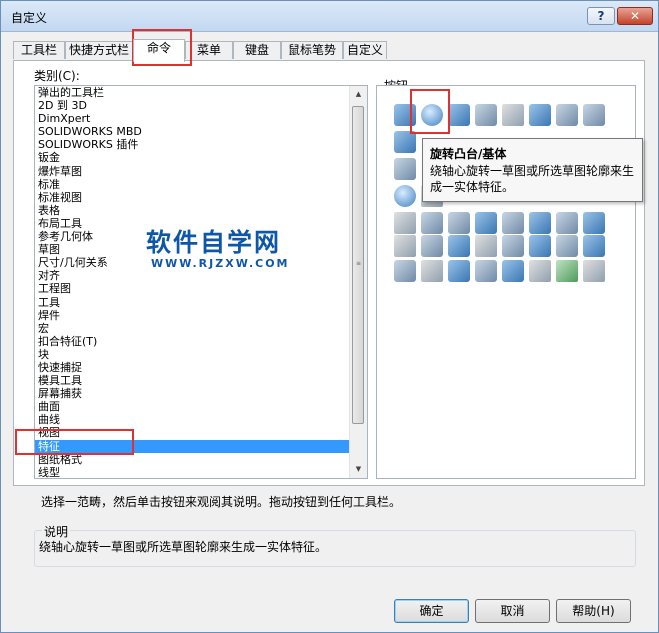 The image size is (659, 633). What do you see at coordinates (593, 611) in the screenshot?
I see `help-button: 帮助(H)` at bounding box center [593, 611].